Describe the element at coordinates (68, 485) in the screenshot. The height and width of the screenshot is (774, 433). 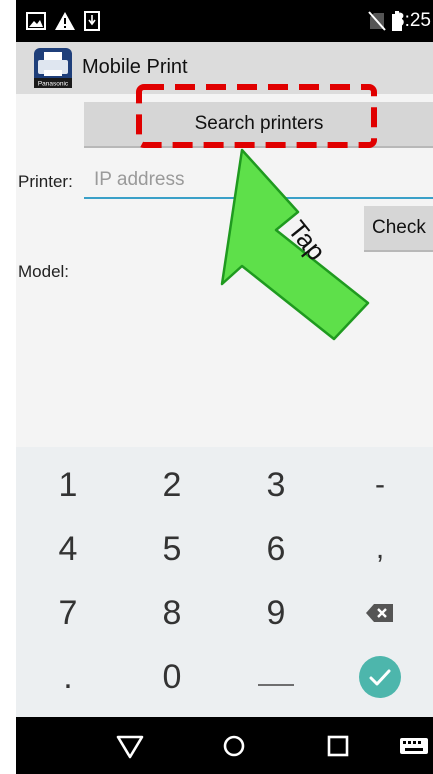
I see `key-1: 1` at that location.